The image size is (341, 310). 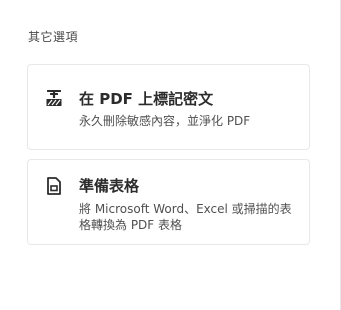 I want to click on redact-option-description: 永久刪除敏感內容，並淨化 PDF, so click(x=165, y=121).